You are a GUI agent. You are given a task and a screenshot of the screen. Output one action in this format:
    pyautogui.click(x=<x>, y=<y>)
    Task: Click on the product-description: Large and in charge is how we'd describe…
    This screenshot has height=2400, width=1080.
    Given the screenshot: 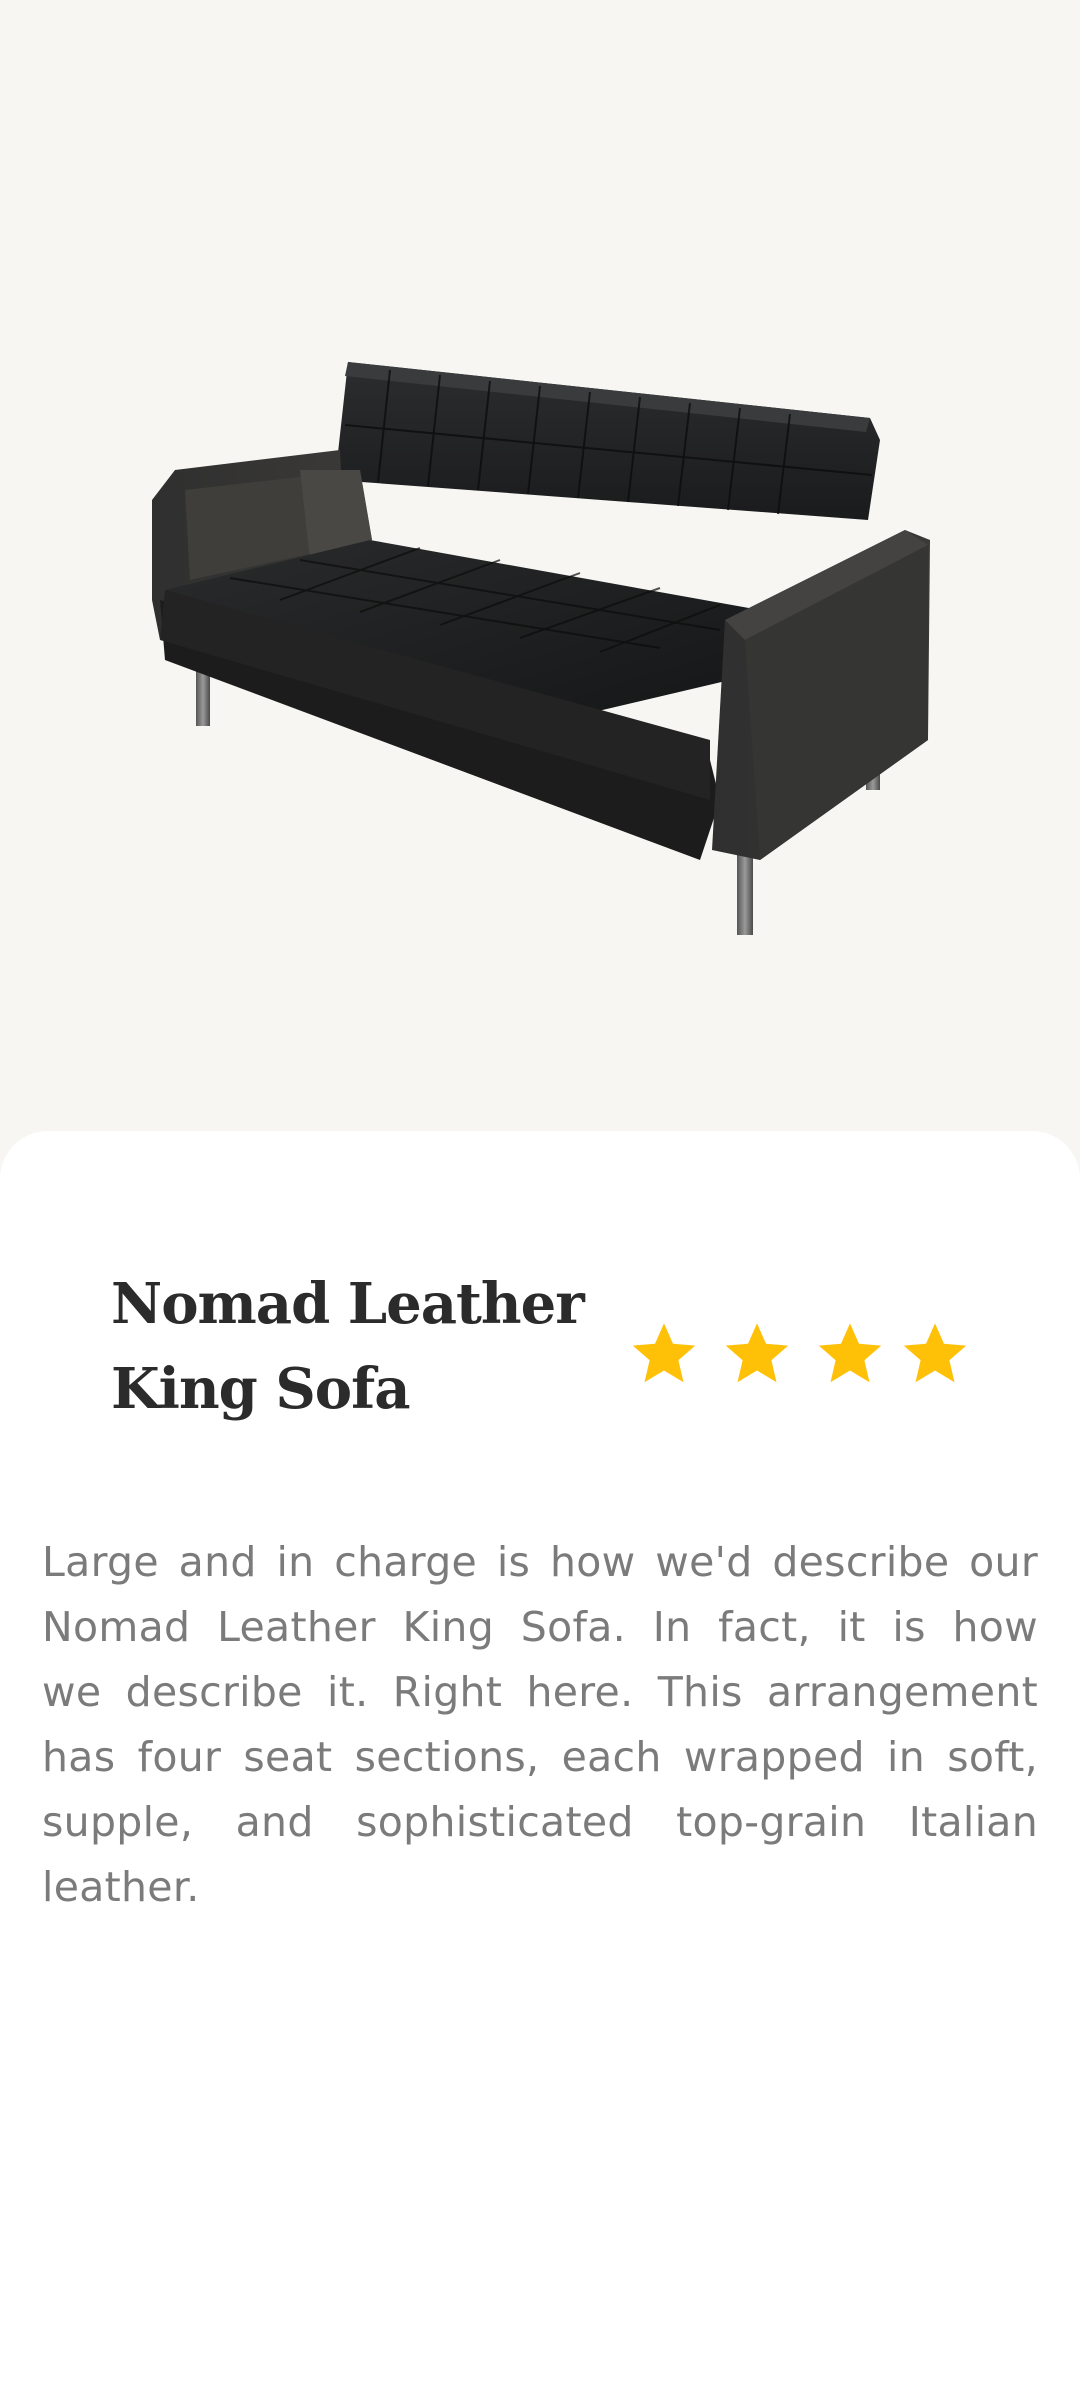 What is the action you would take?
    pyautogui.click(x=540, y=1724)
    